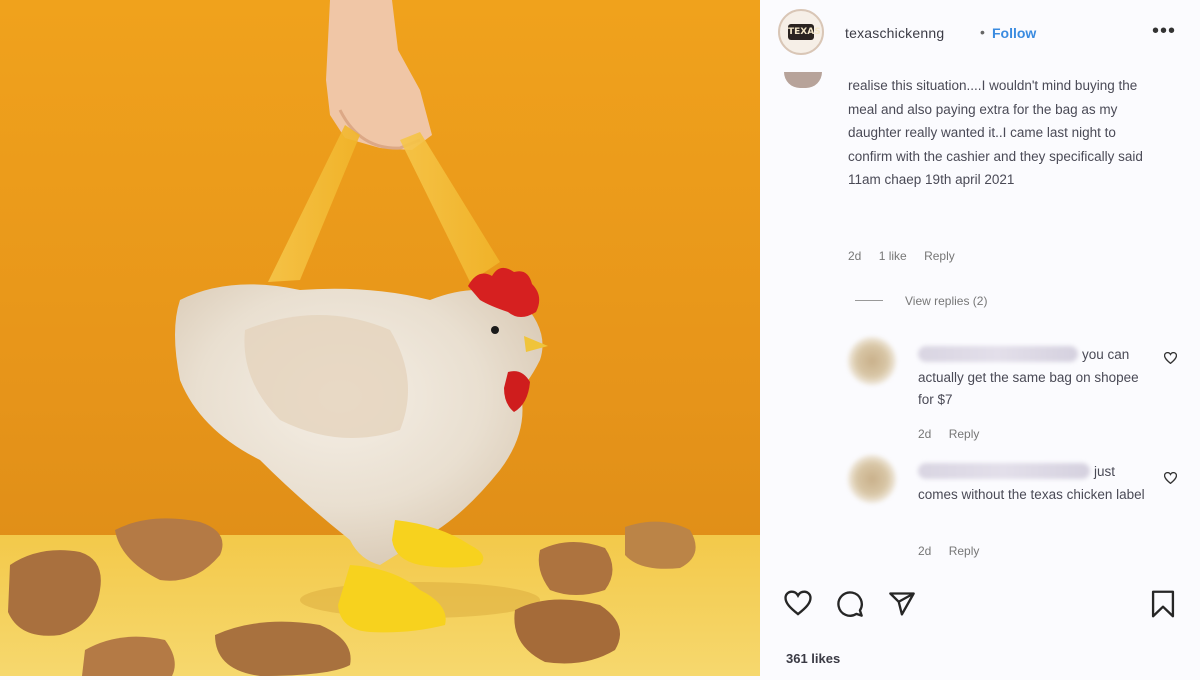  I want to click on username-link: texaschickenng, so click(894, 33).